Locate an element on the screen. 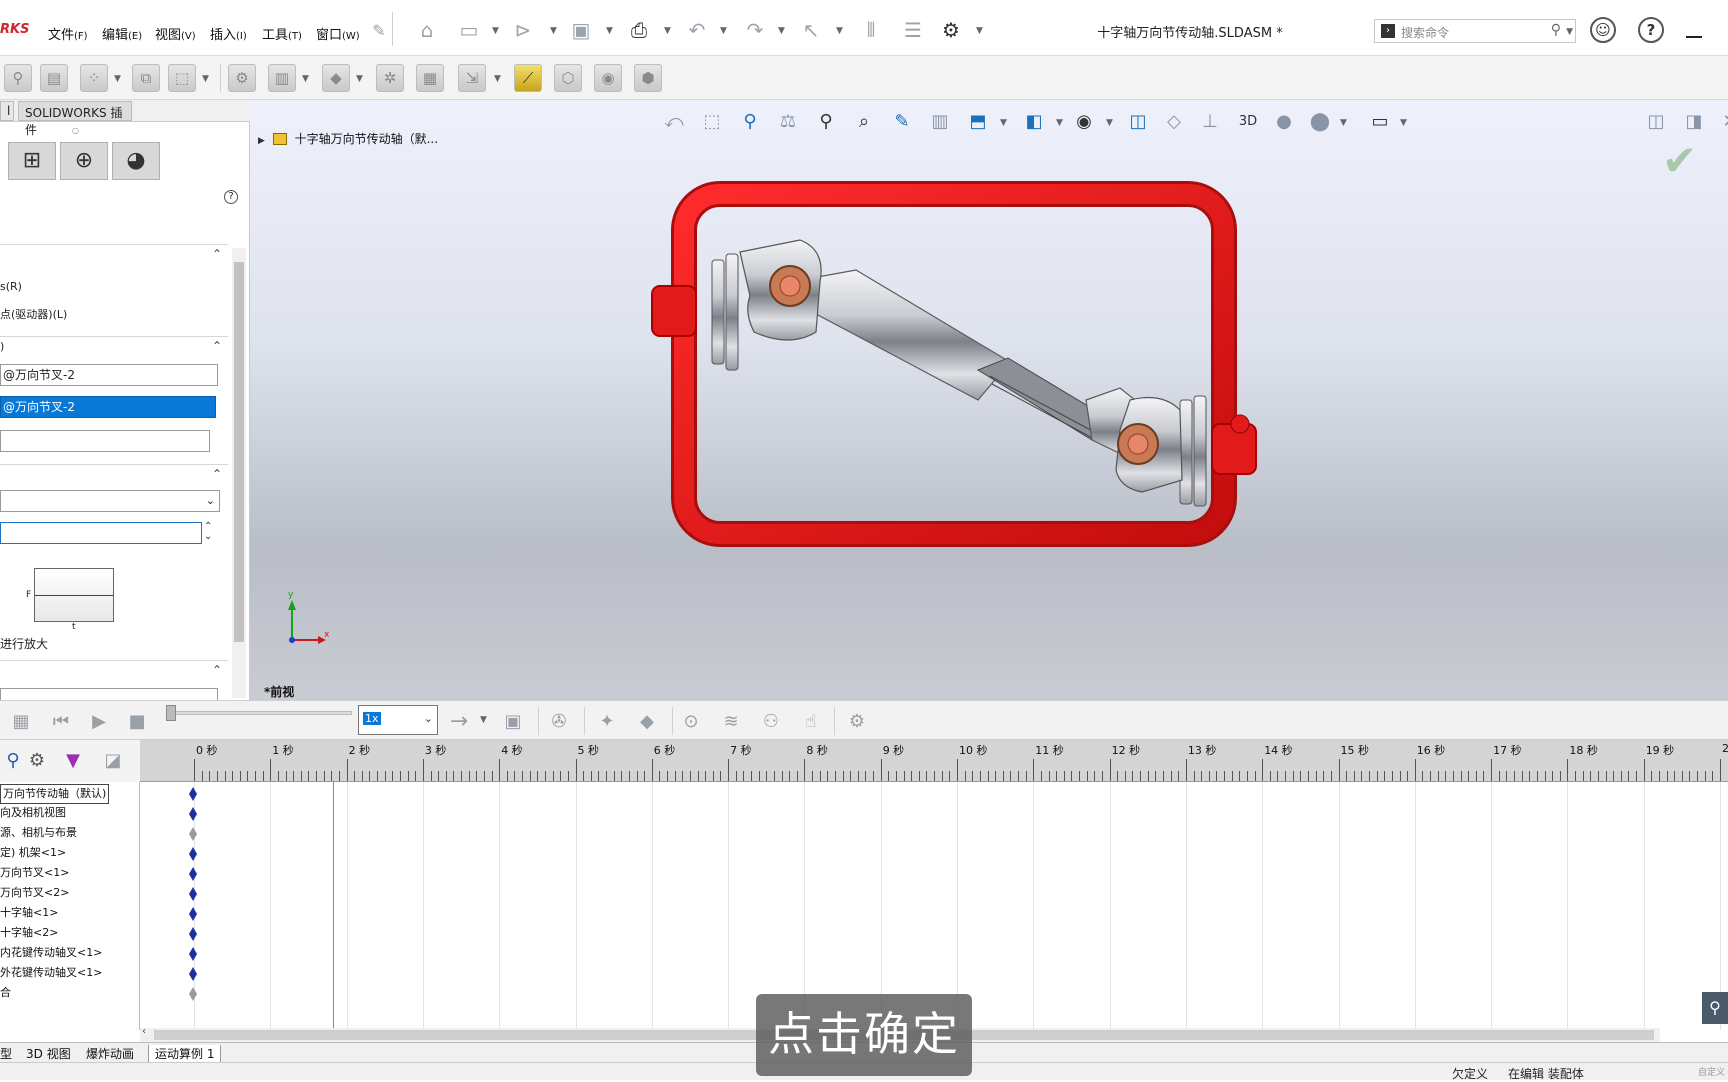  filter-results-icon: ◪ is located at coordinates (113, 761).